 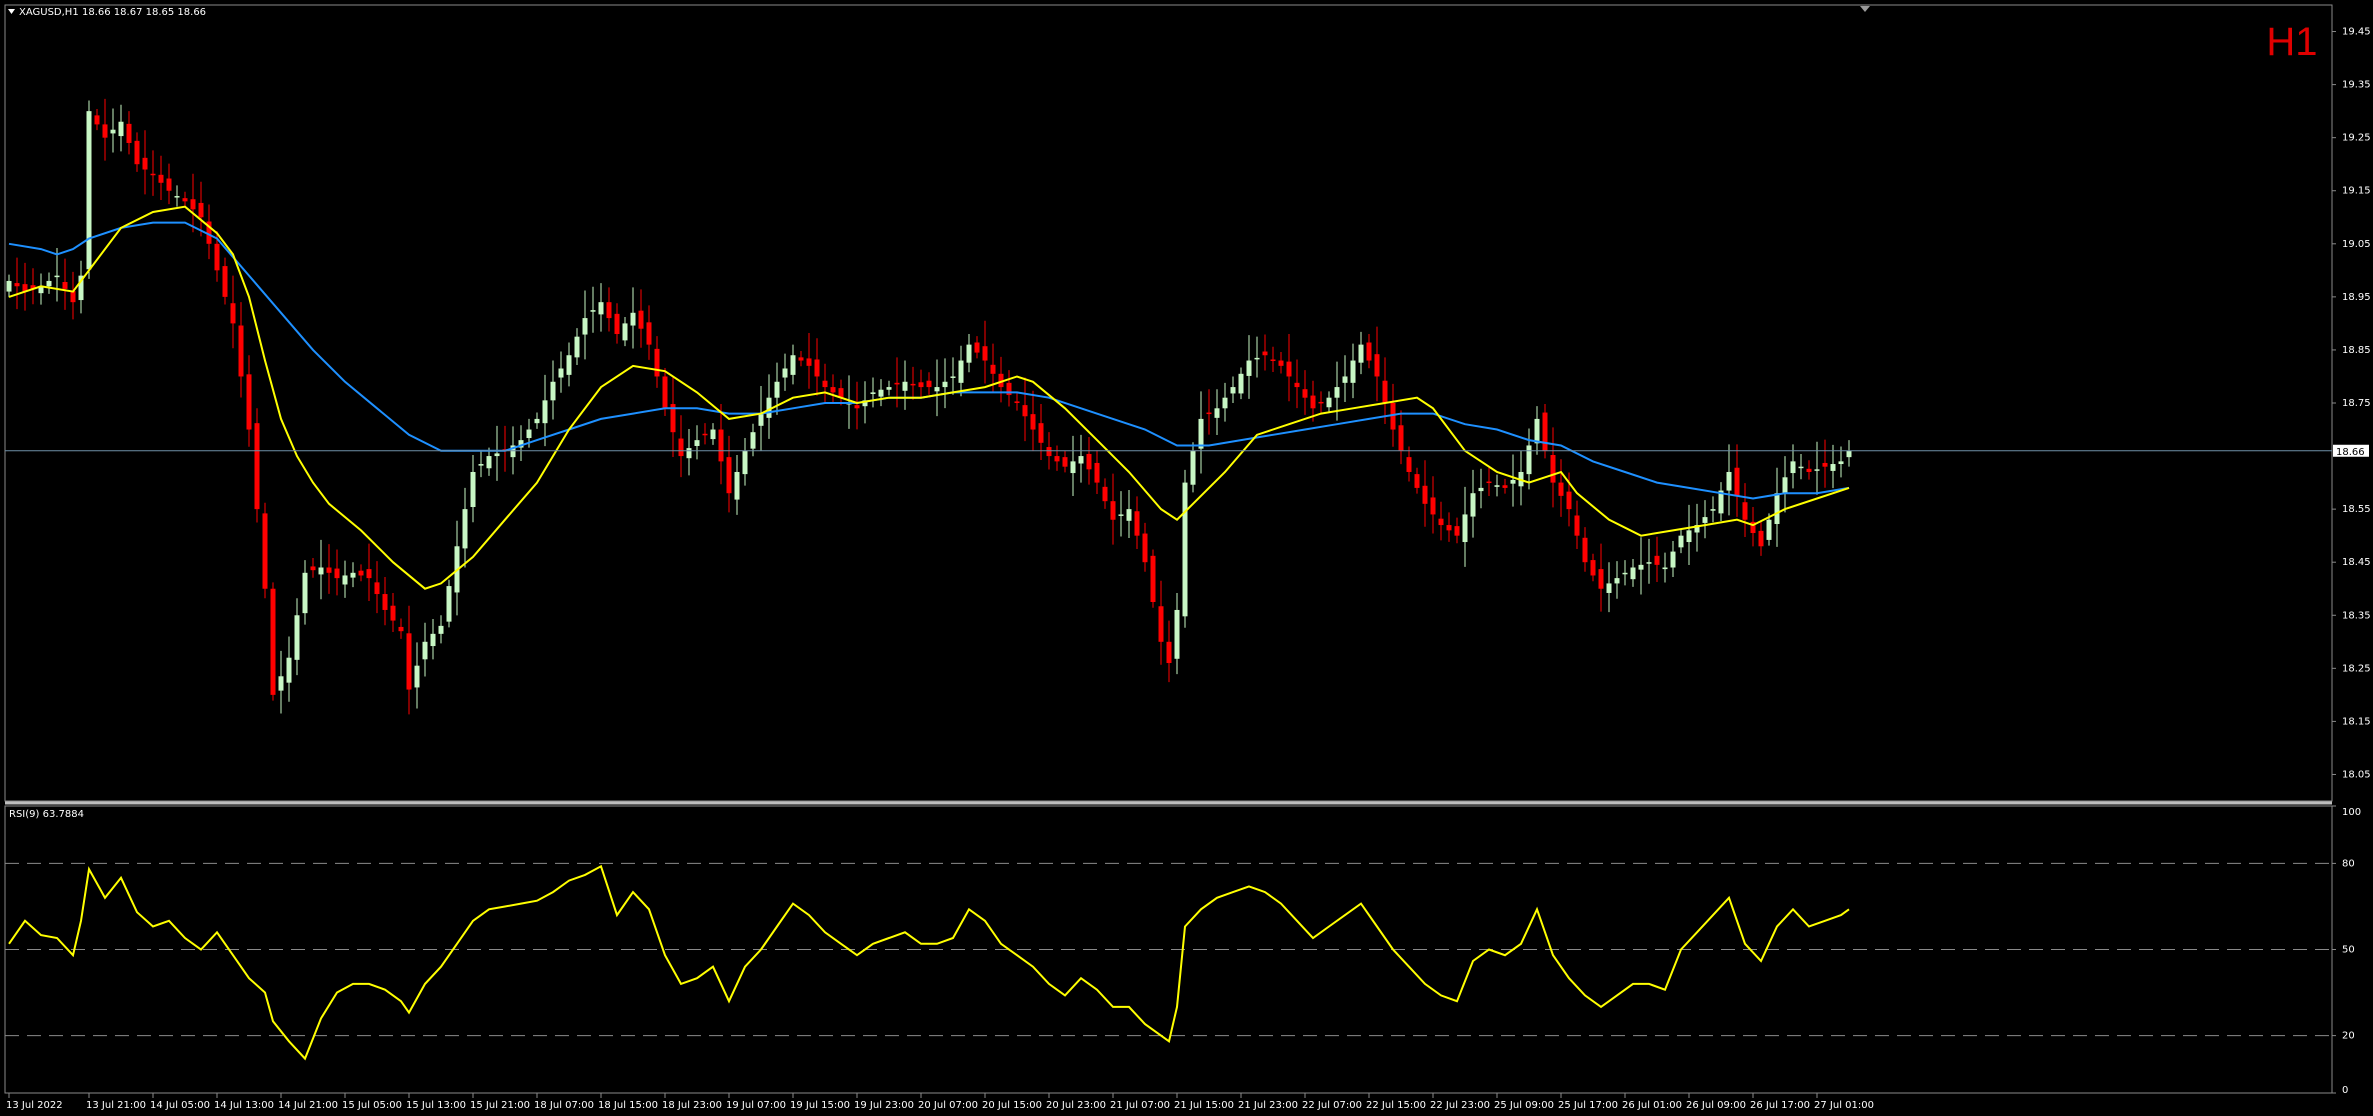 What do you see at coordinates (11, 11) in the screenshot?
I see `dropdown-arrow-icon` at bounding box center [11, 11].